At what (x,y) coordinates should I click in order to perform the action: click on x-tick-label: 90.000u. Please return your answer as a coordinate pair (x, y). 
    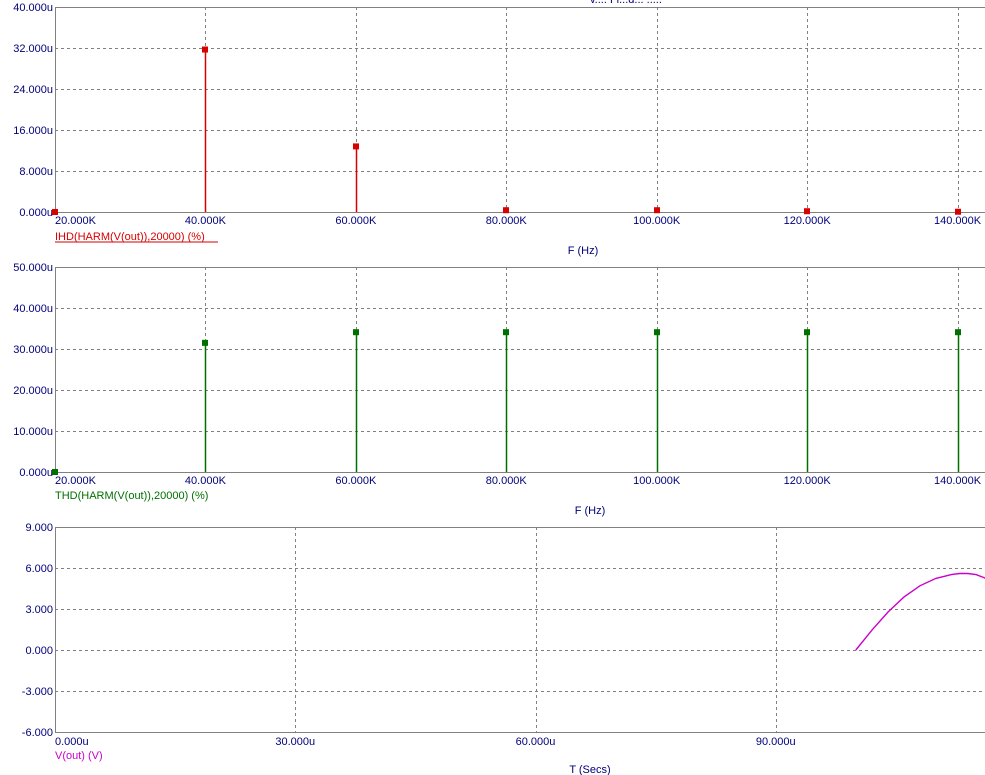
    Looking at the image, I should click on (776, 742).